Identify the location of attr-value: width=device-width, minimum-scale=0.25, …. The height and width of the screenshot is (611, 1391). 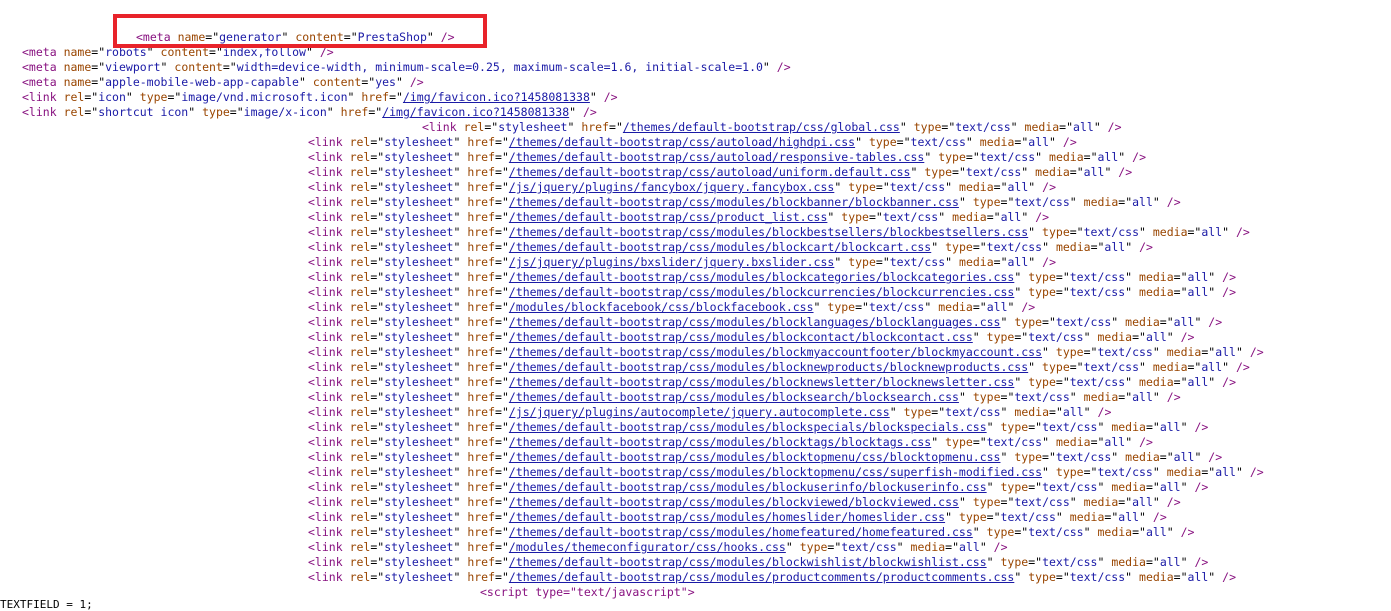
(499, 67).